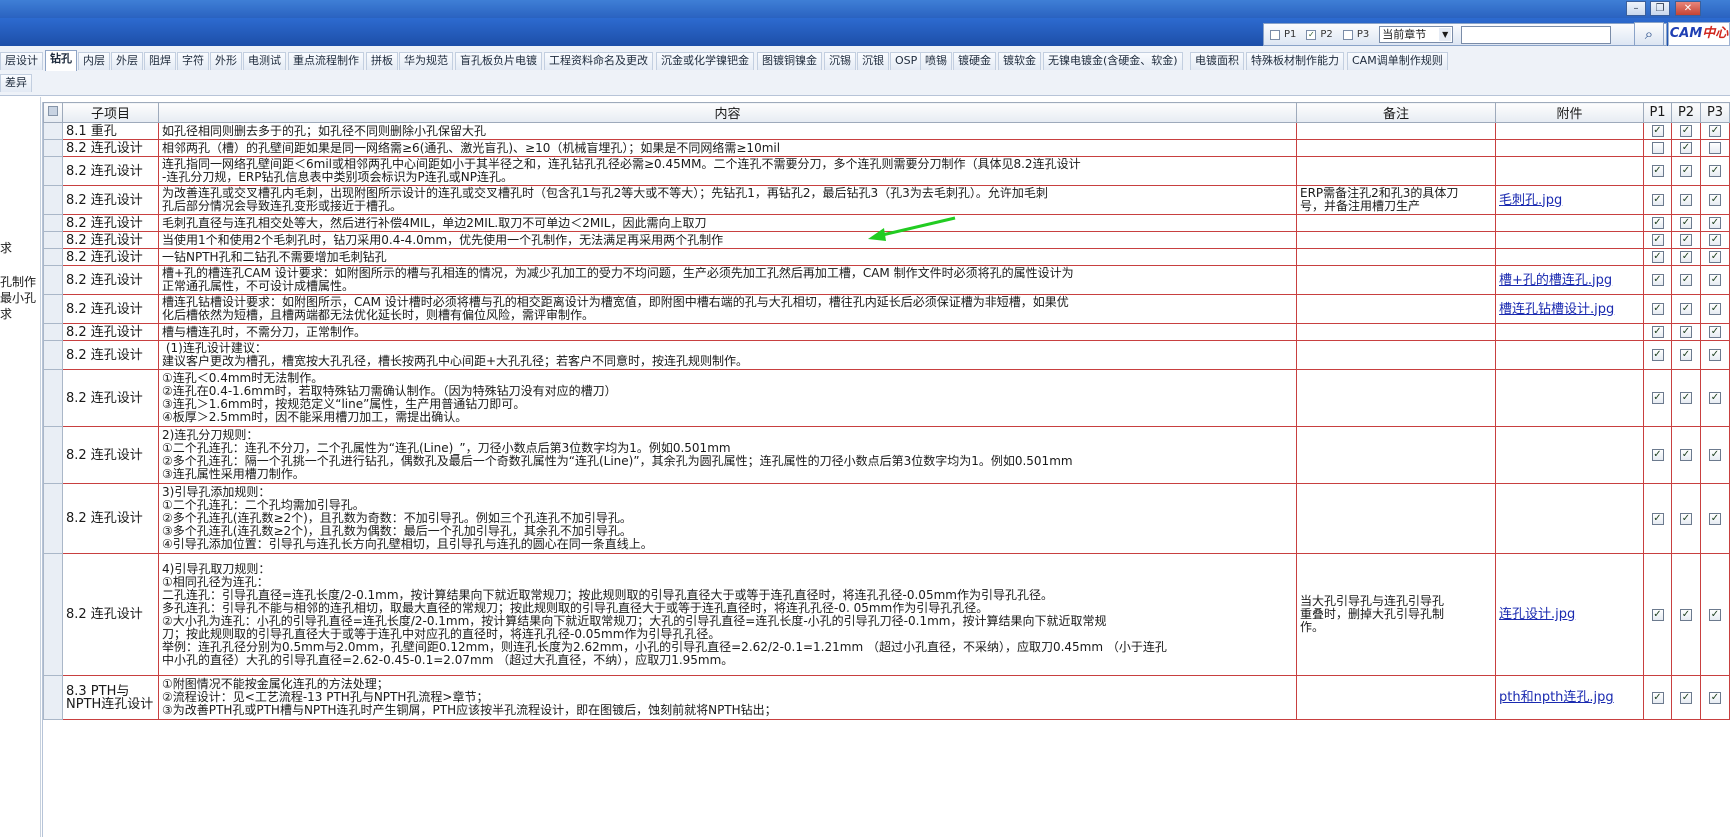 This screenshot has height=837, width=1730. Describe the element at coordinates (906, 61) in the screenshot. I see `tab-17: OSP` at that location.